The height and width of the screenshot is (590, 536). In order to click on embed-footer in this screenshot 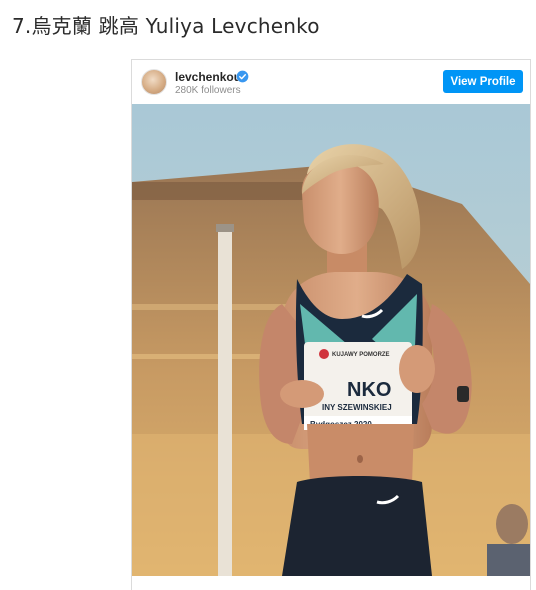, I will do `click(331, 583)`.